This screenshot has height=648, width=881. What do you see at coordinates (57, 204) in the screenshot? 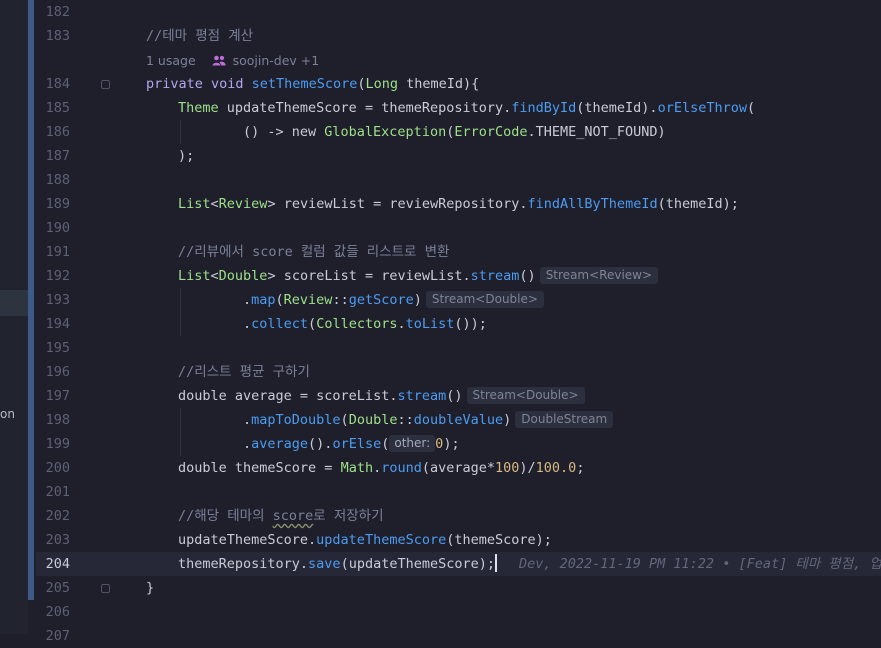
I see `line-number: 189` at bounding box center [57, 204].